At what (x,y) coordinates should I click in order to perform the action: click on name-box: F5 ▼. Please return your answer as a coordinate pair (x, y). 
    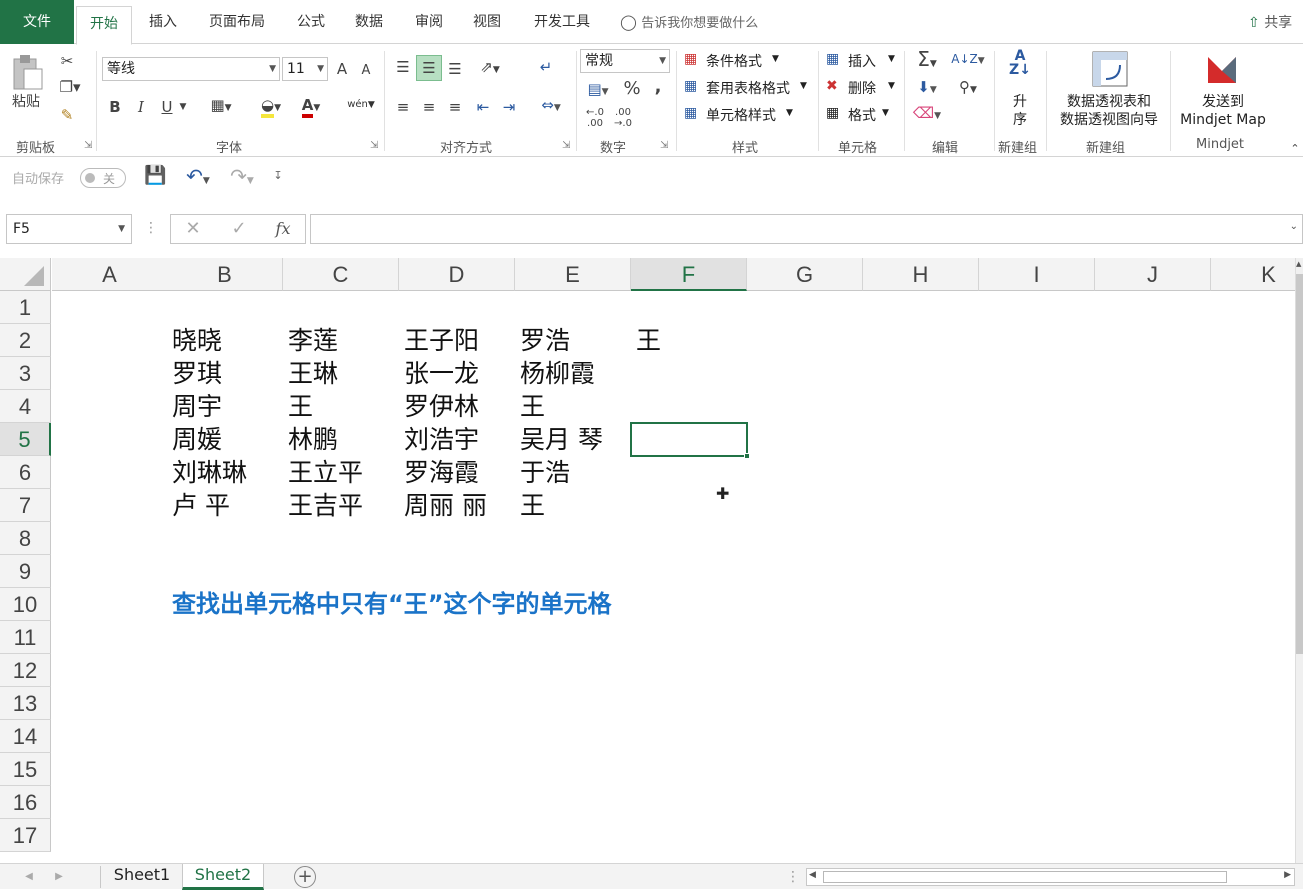
    Looking at the image, I should click on (69, 229).